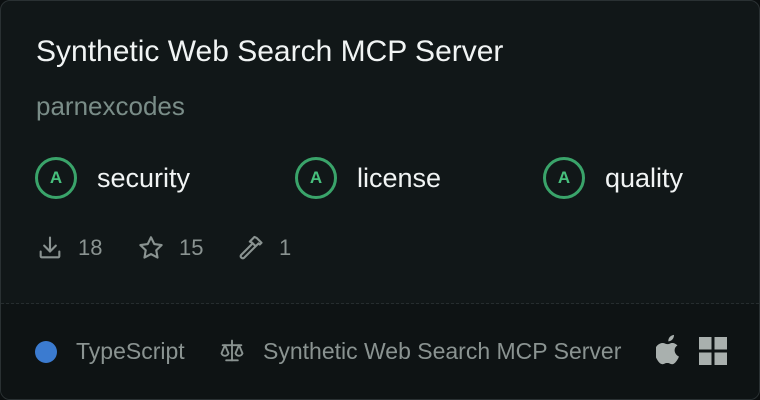 This screenshot has width=760, height=400. I want to click on downloads-stat: 18, so click(69, 248).